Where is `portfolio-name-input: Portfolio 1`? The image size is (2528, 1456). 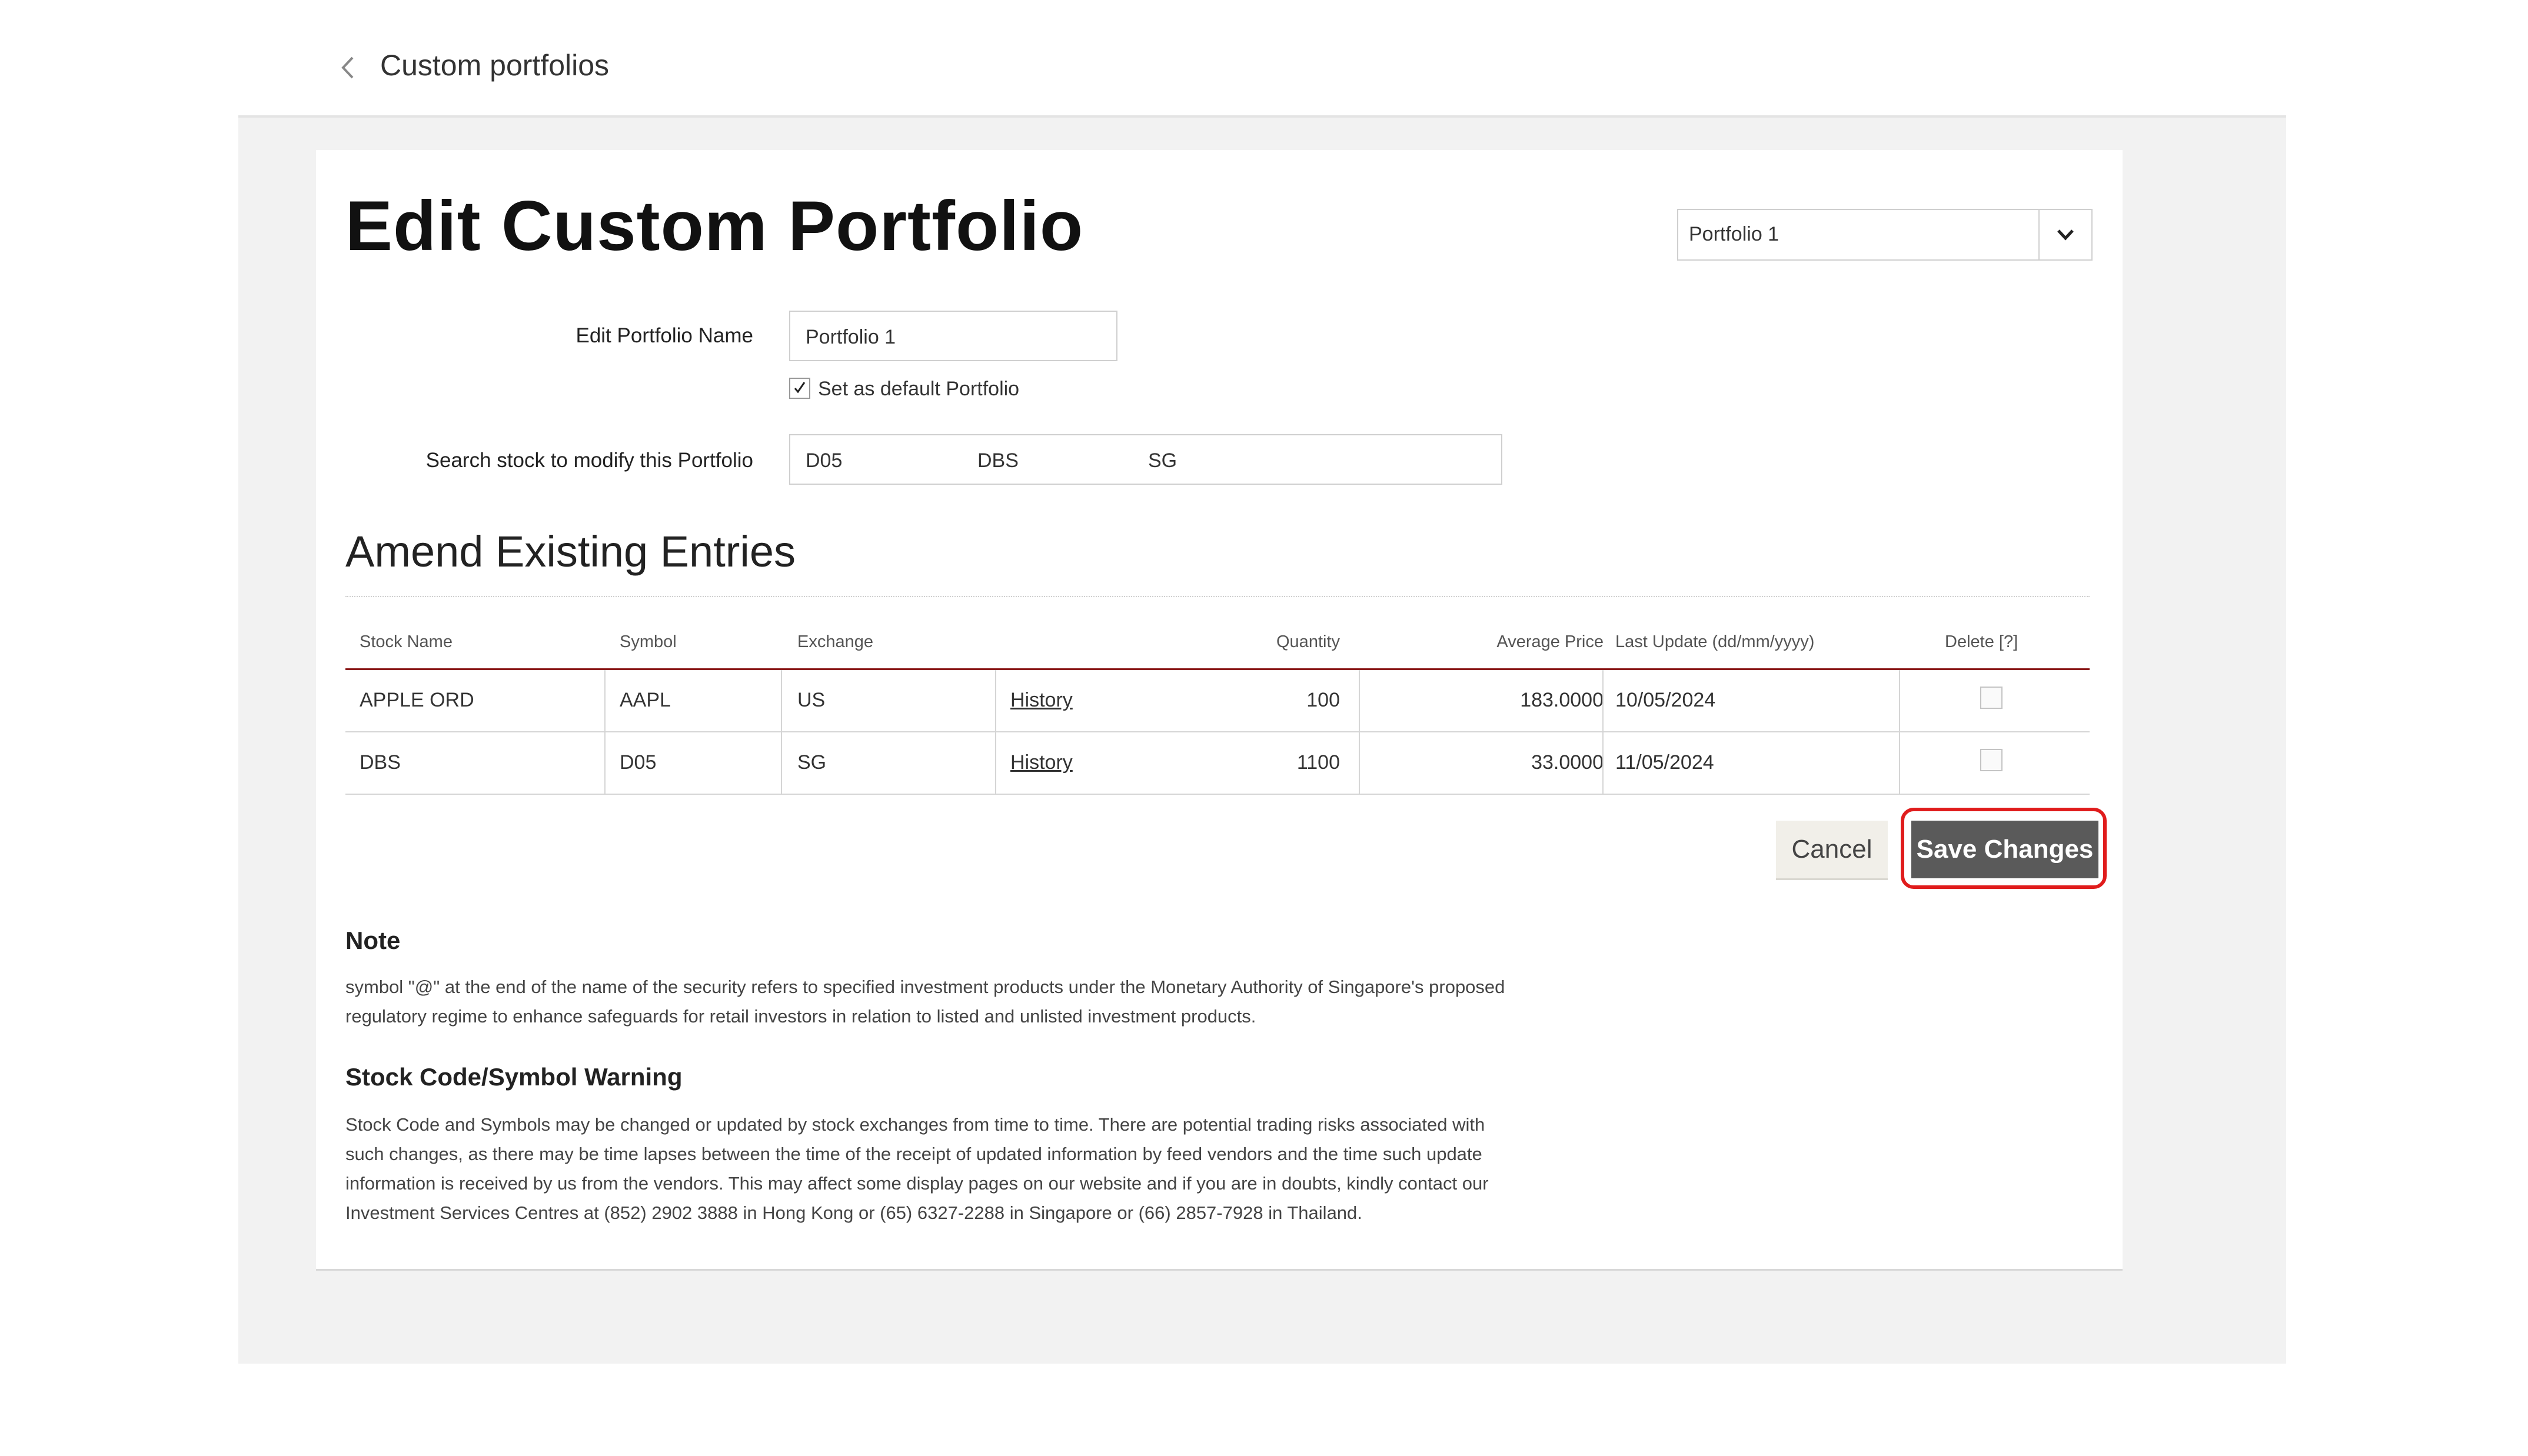
portfolio-name-input: Portfolio 1 is located at coordinates (953, 336).